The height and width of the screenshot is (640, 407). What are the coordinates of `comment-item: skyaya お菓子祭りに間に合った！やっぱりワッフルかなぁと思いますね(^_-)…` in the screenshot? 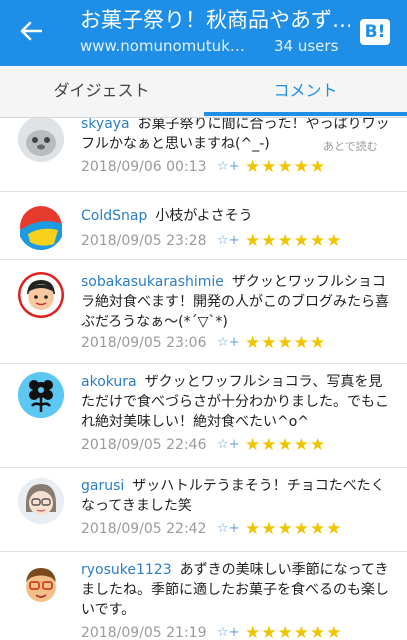 It's located at (203, 155).